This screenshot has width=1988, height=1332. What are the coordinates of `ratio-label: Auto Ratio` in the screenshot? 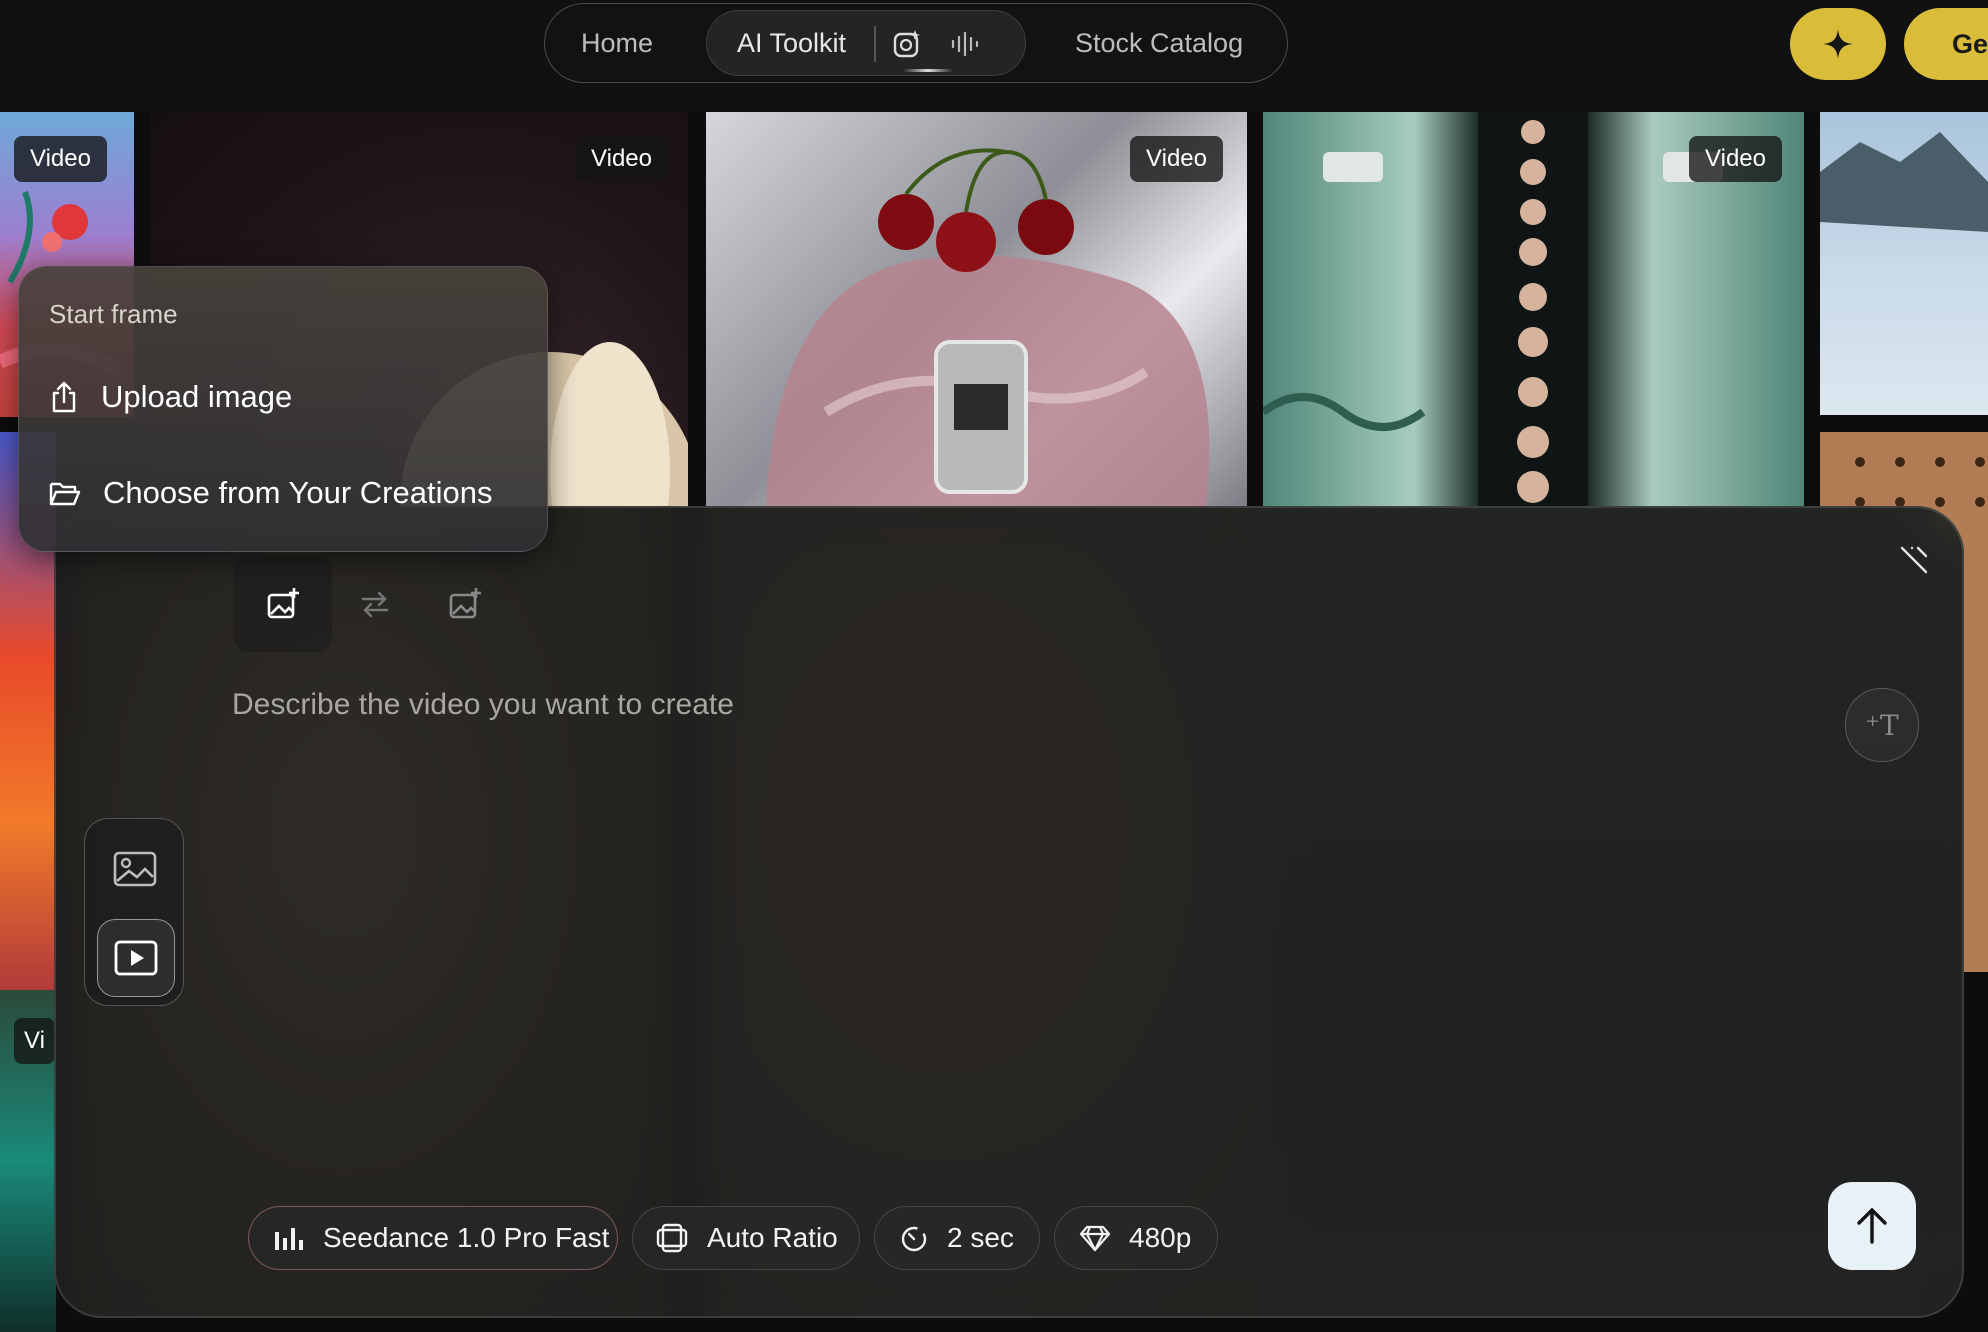 It's located at (772, 1237).